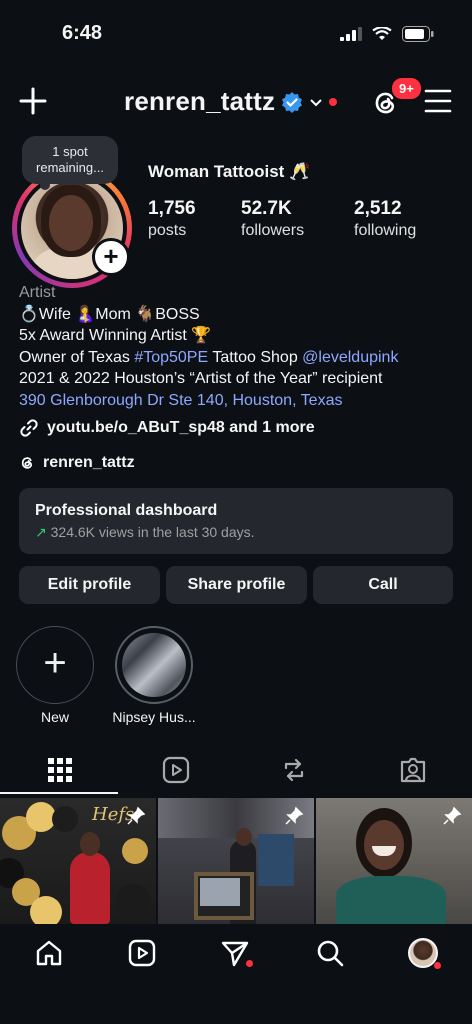 This screenshot has width=472, height=1024. What do you see at coordinates (33, 101) in the screenshot?
I see `create-plus-icon` at bounding box center [33, 101].